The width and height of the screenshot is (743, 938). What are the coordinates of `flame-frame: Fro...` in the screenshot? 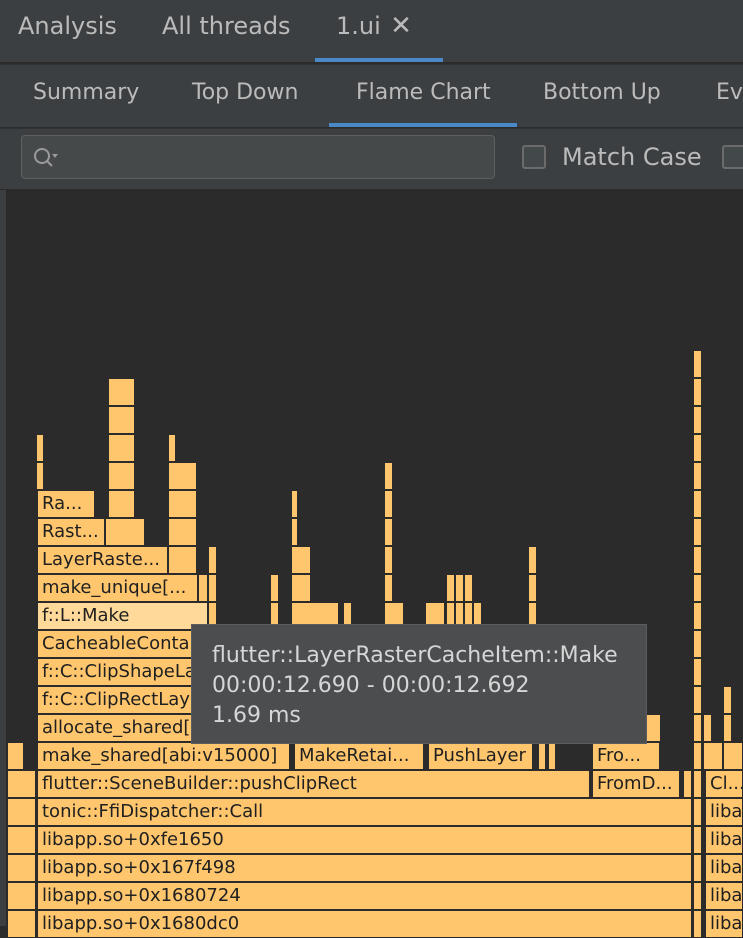 It's located at (626, 756).